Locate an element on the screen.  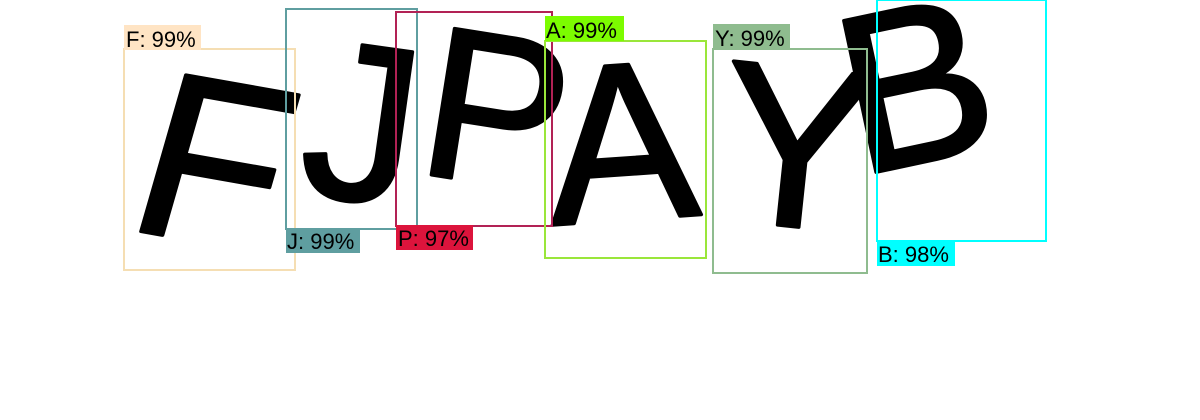
label-j: J: 99% is located at coordinates (323, 241).